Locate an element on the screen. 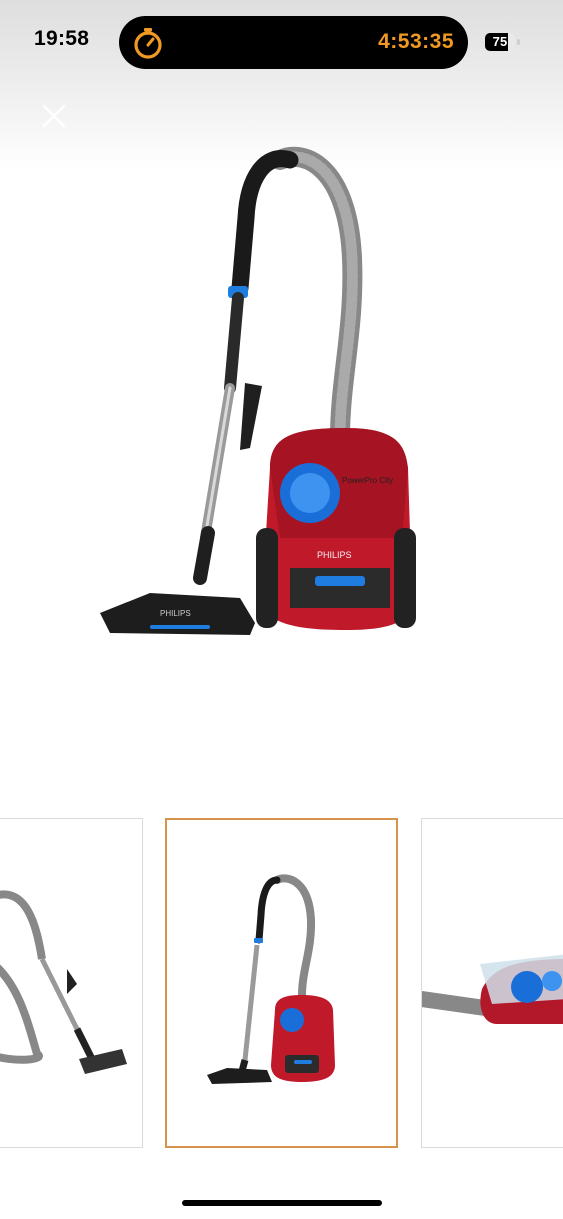  battery-icon: 75 is located at coordinates (500, 42).